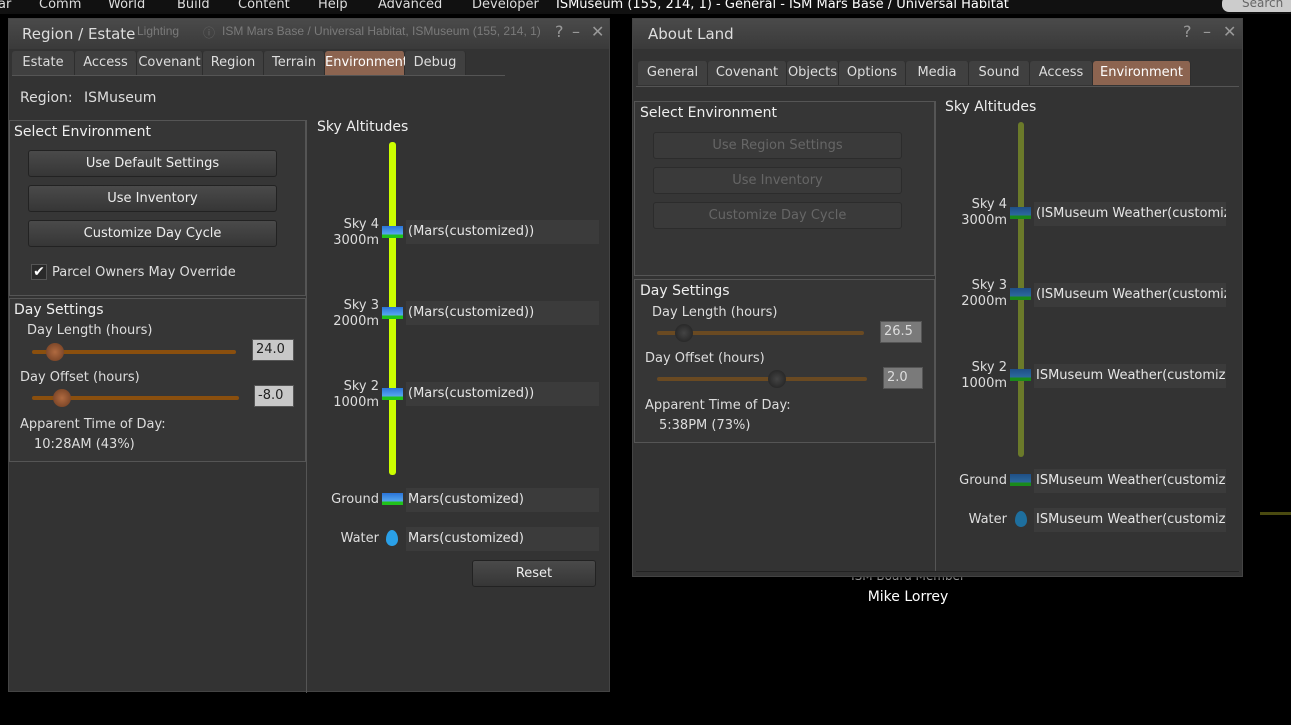  I want to click on reset-button: Reset, so click(534, 573).